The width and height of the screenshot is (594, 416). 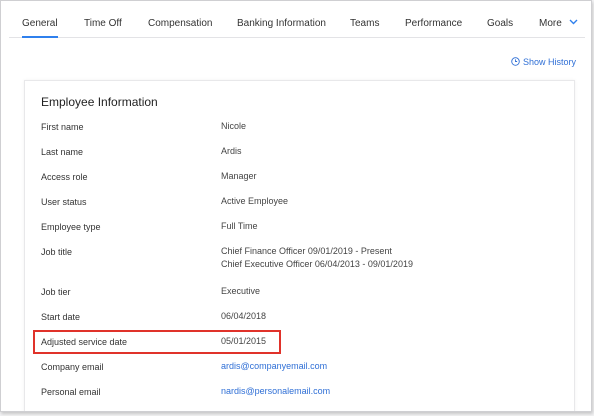 I want to click on personal-email-label: Personal email, so click(x=71, y=392).